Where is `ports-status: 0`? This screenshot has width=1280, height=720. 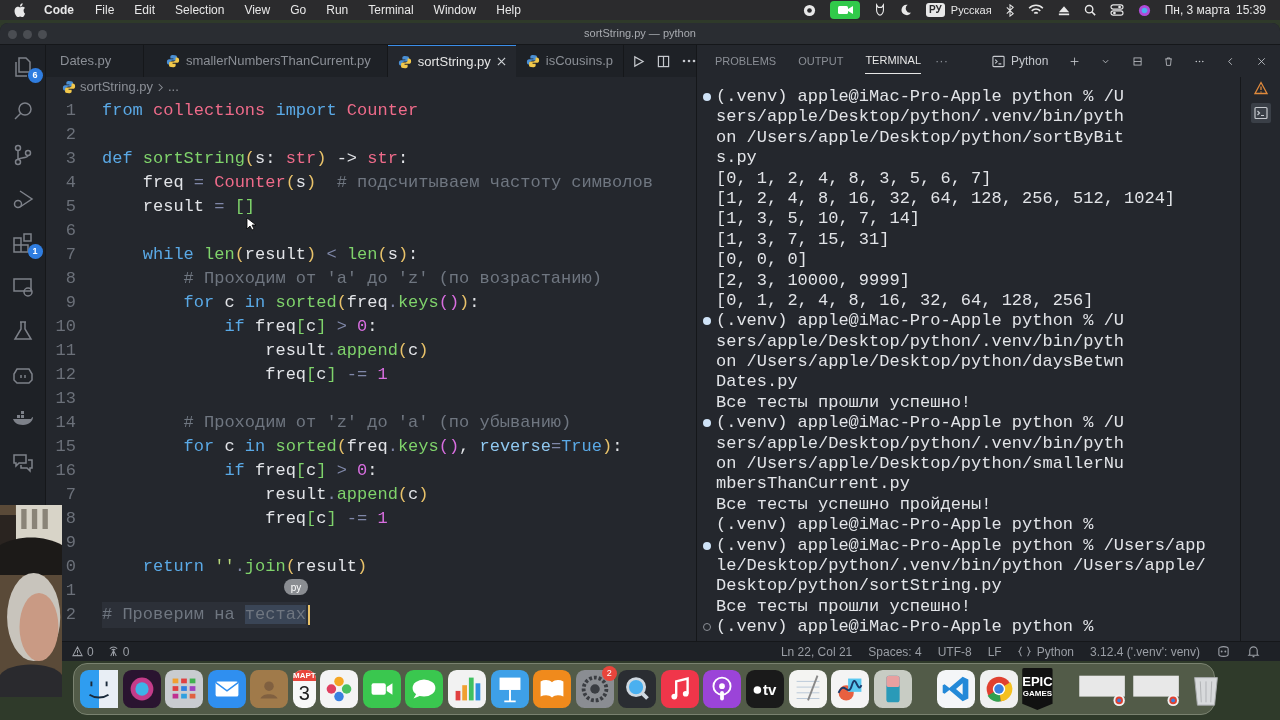
ports-status: 0 is located at coordinates (118, 651).